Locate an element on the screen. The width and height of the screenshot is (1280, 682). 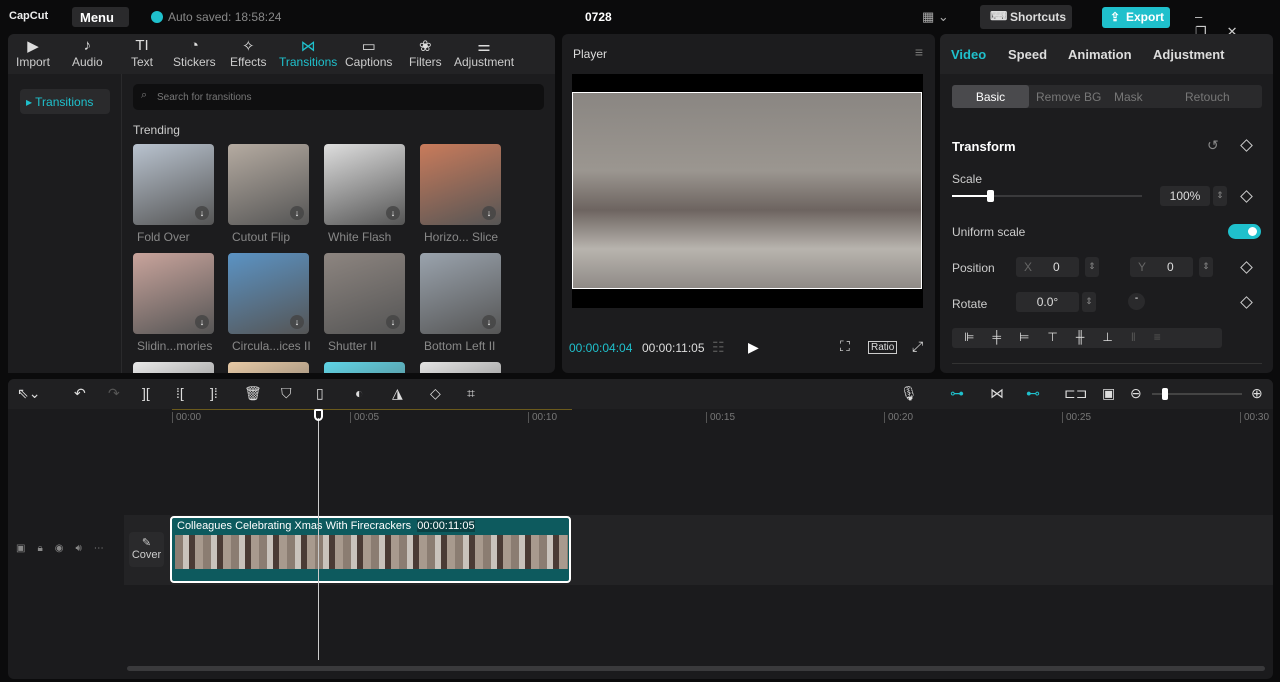
rotate-input: 0.0° is located at coordinates (1047, 302).